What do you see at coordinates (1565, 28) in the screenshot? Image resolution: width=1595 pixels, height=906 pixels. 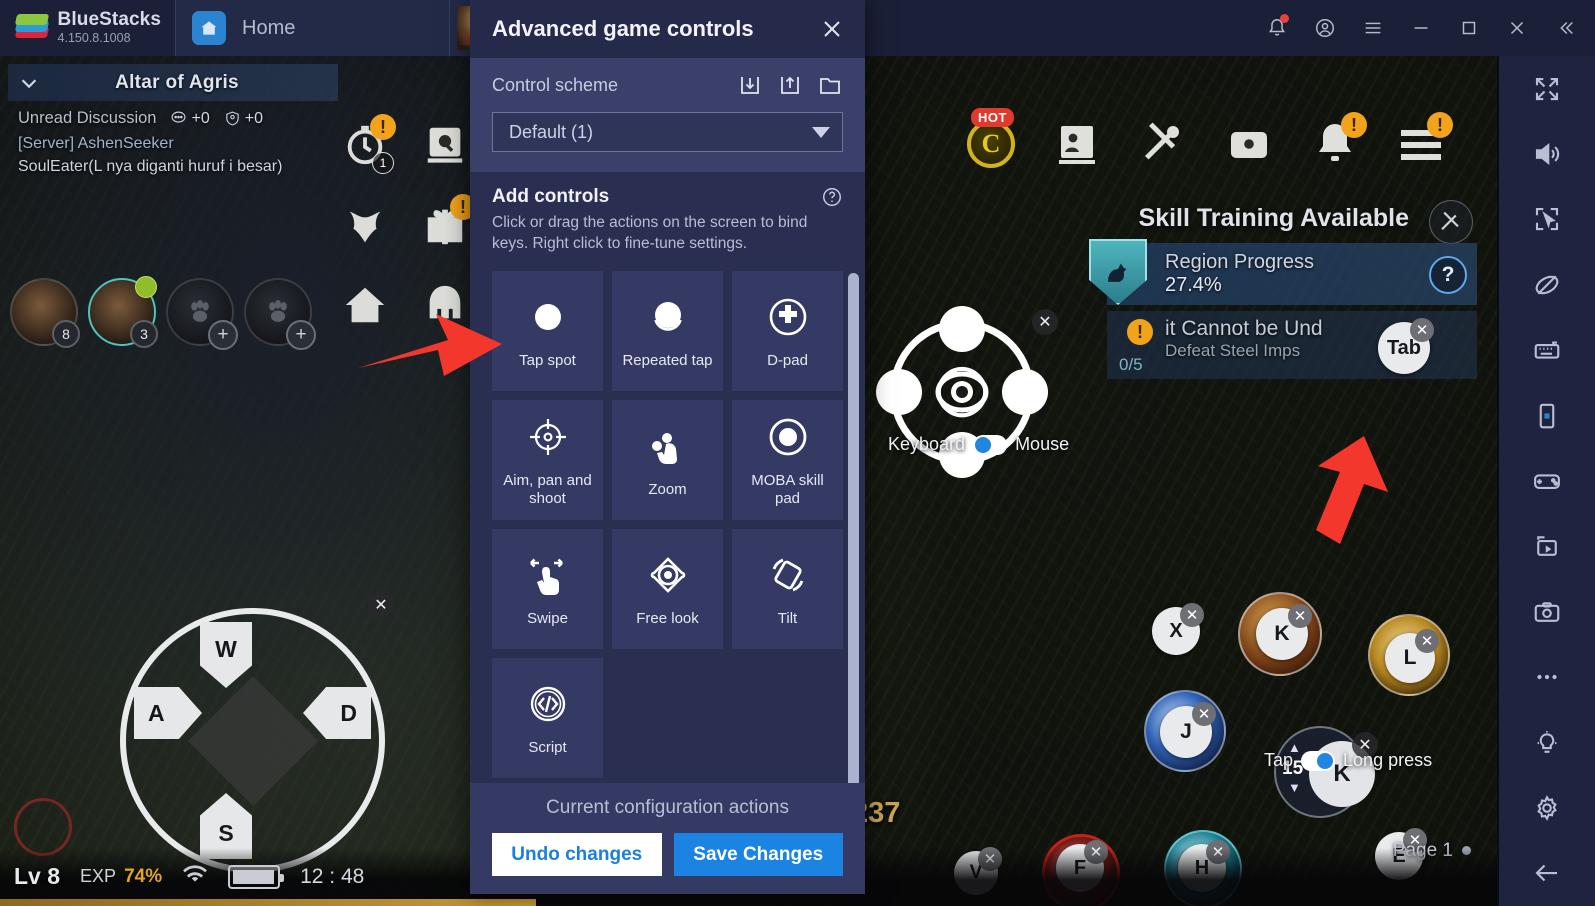 I see `collapse-icon` at bounding box center [1565, 28].